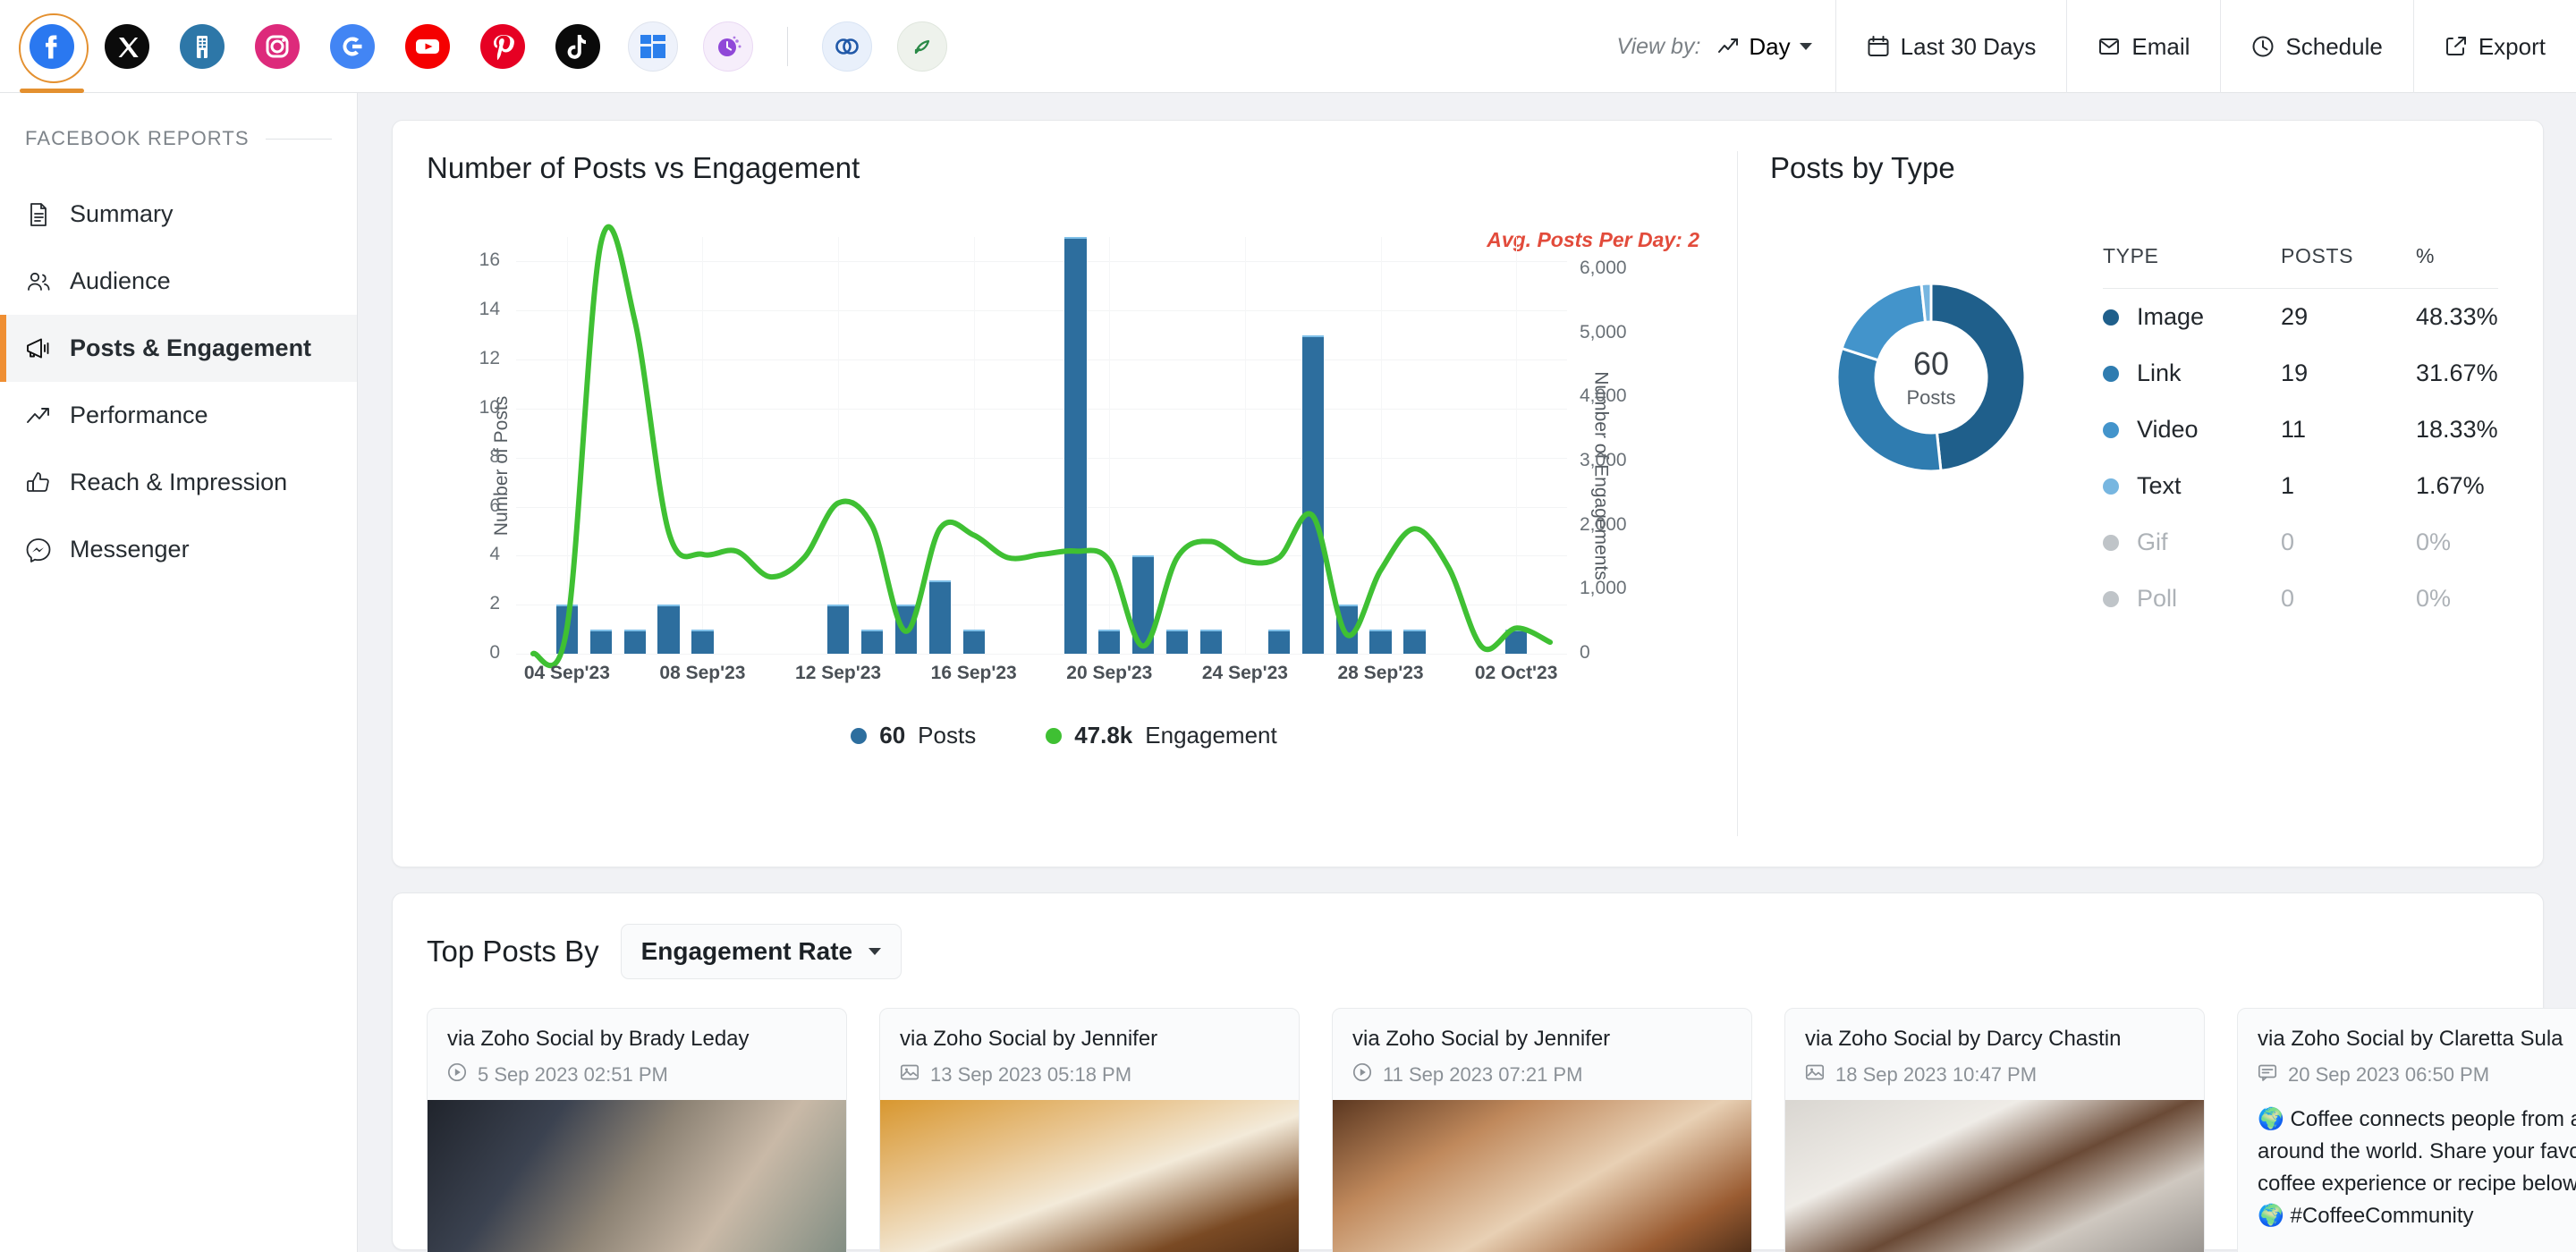 The image size is (2576, 1252). Describe the element at coordinates (1362, 1074) in the screenshot. I see `video-icon` at that location.